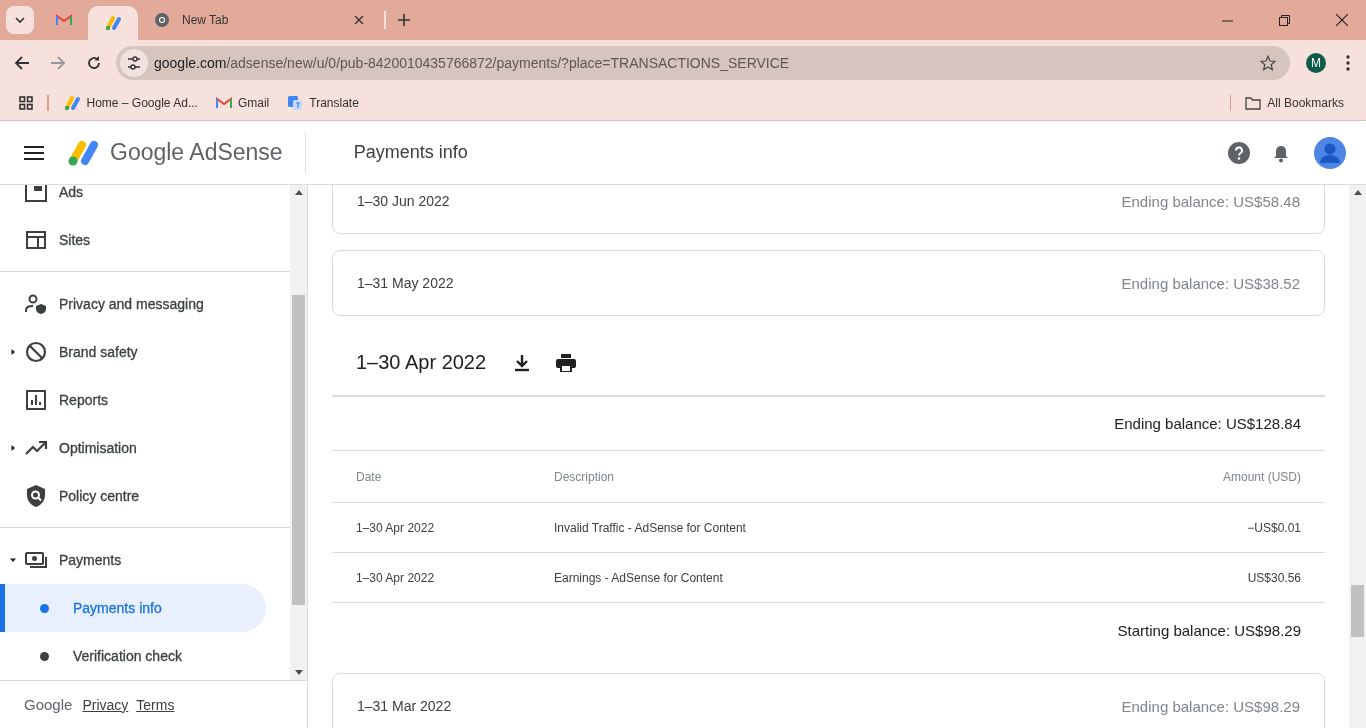  What do you see at coordinates (1207, 423) in the screenshot?
I see `ending-balance: Ending balance: US$128.84` at bounding box center [1207, 423].